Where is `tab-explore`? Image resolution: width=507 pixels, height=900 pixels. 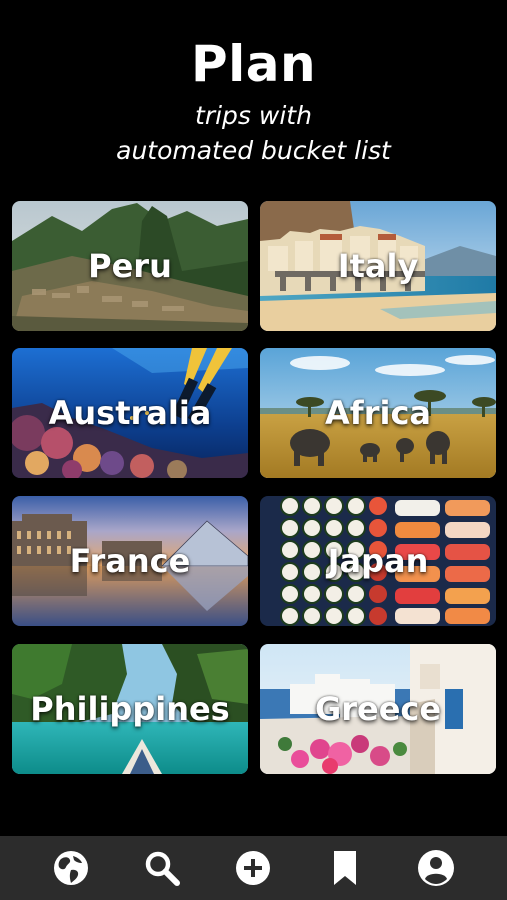 tab-explore is located at coordinates (71, 868).